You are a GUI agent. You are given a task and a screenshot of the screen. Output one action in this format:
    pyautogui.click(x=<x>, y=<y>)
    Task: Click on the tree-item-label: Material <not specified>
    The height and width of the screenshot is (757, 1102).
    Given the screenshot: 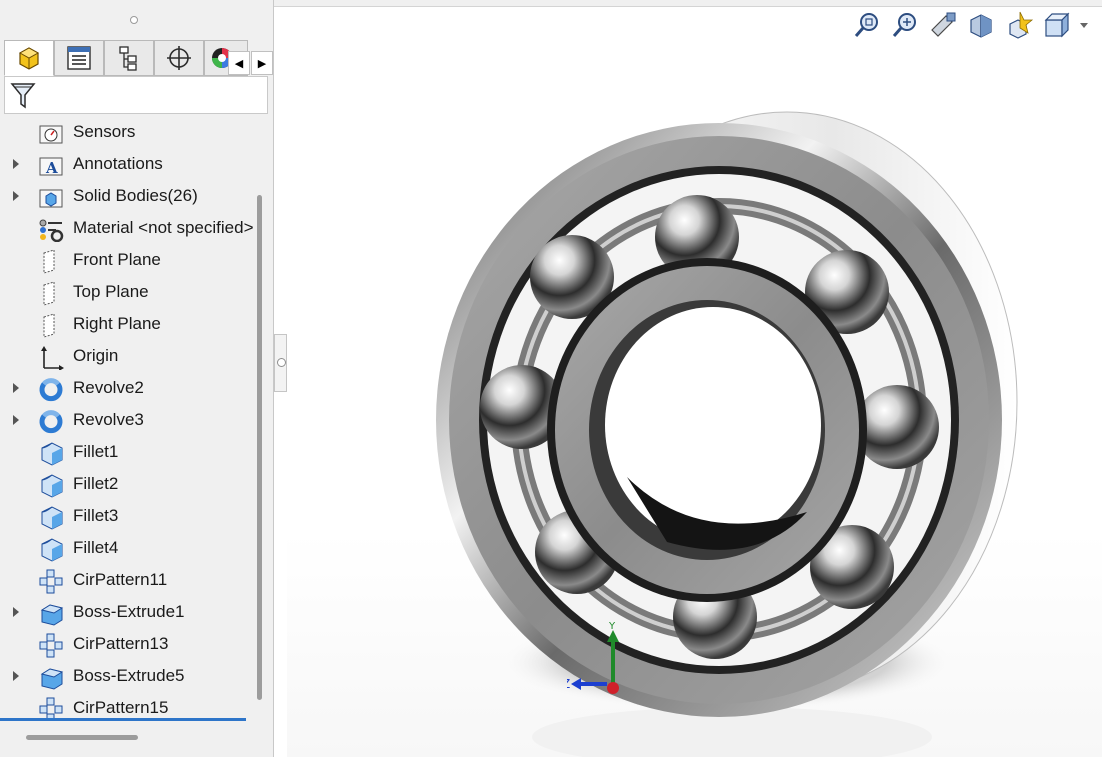 What is the action you would take?
    pyautogui.click(x=163, y=227)
    